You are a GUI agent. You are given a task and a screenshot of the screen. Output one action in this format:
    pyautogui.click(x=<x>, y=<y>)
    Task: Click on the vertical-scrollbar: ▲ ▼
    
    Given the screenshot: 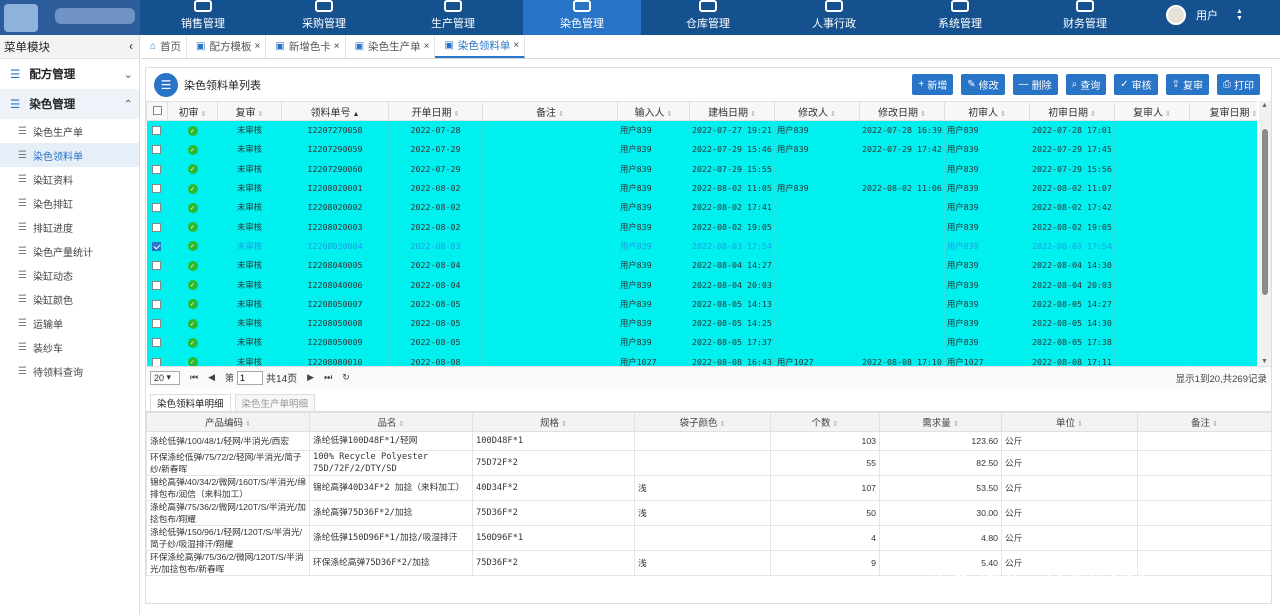 What is the action you would take?
    pyautogui.click(x=1265, y=233)
    